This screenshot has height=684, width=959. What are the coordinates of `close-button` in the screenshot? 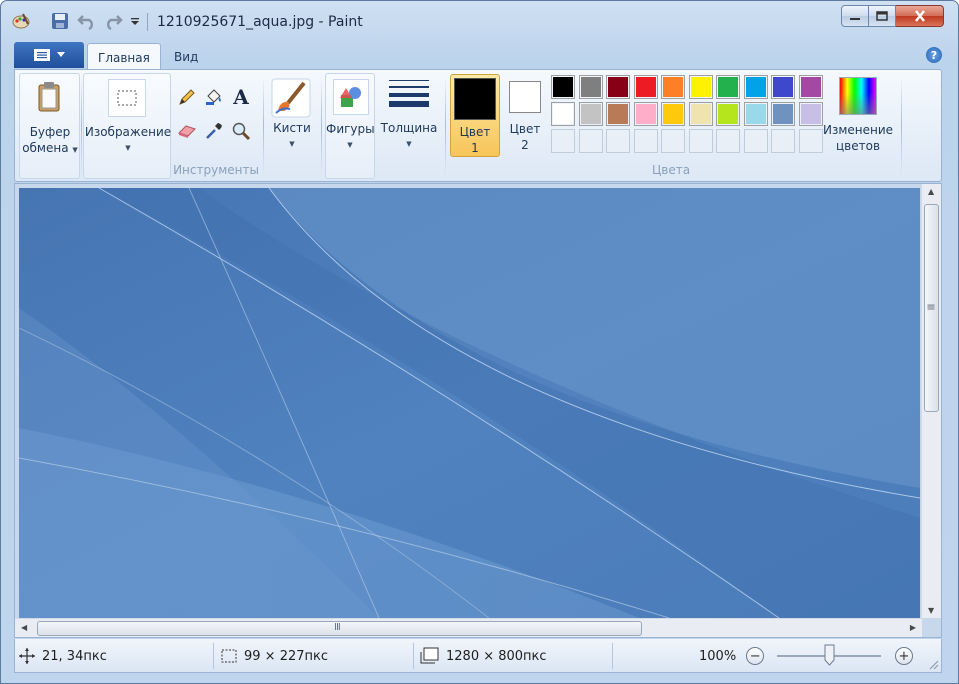 It's located at (920, 16).